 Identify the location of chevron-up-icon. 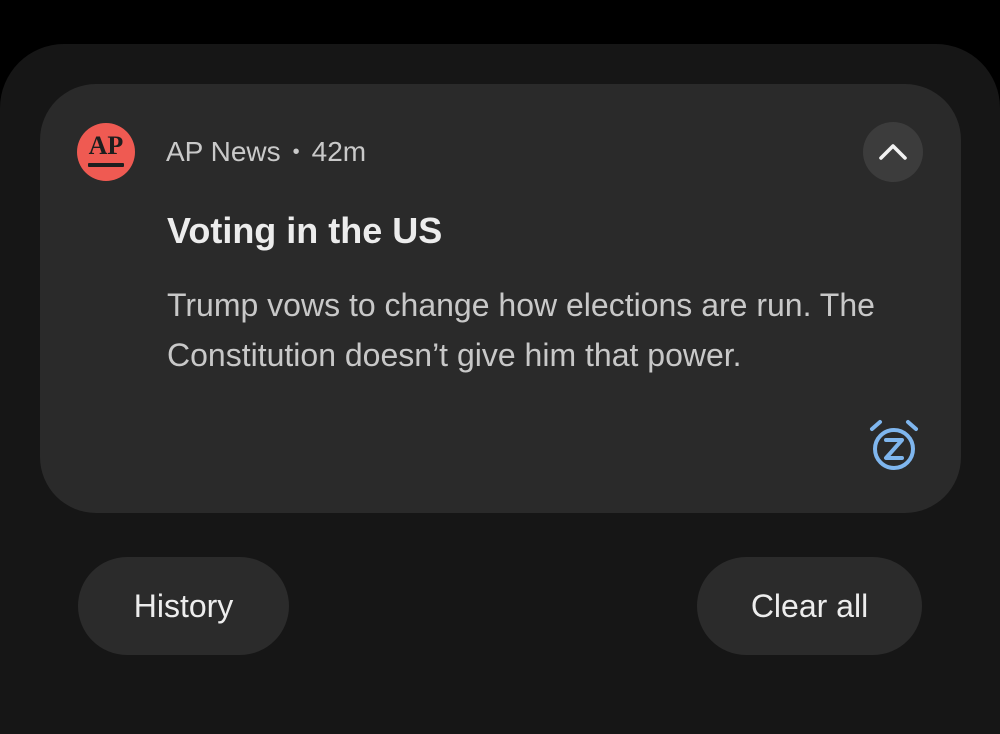
(893, 152).